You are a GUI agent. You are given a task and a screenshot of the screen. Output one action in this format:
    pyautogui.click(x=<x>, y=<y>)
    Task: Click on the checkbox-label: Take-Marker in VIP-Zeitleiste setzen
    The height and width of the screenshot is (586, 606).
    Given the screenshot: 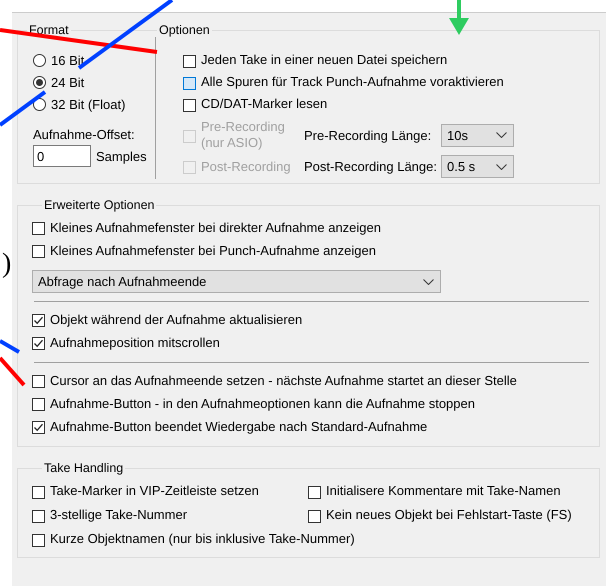 What is the action you would take?
    pyautogui.click(x=154, y=491)
    